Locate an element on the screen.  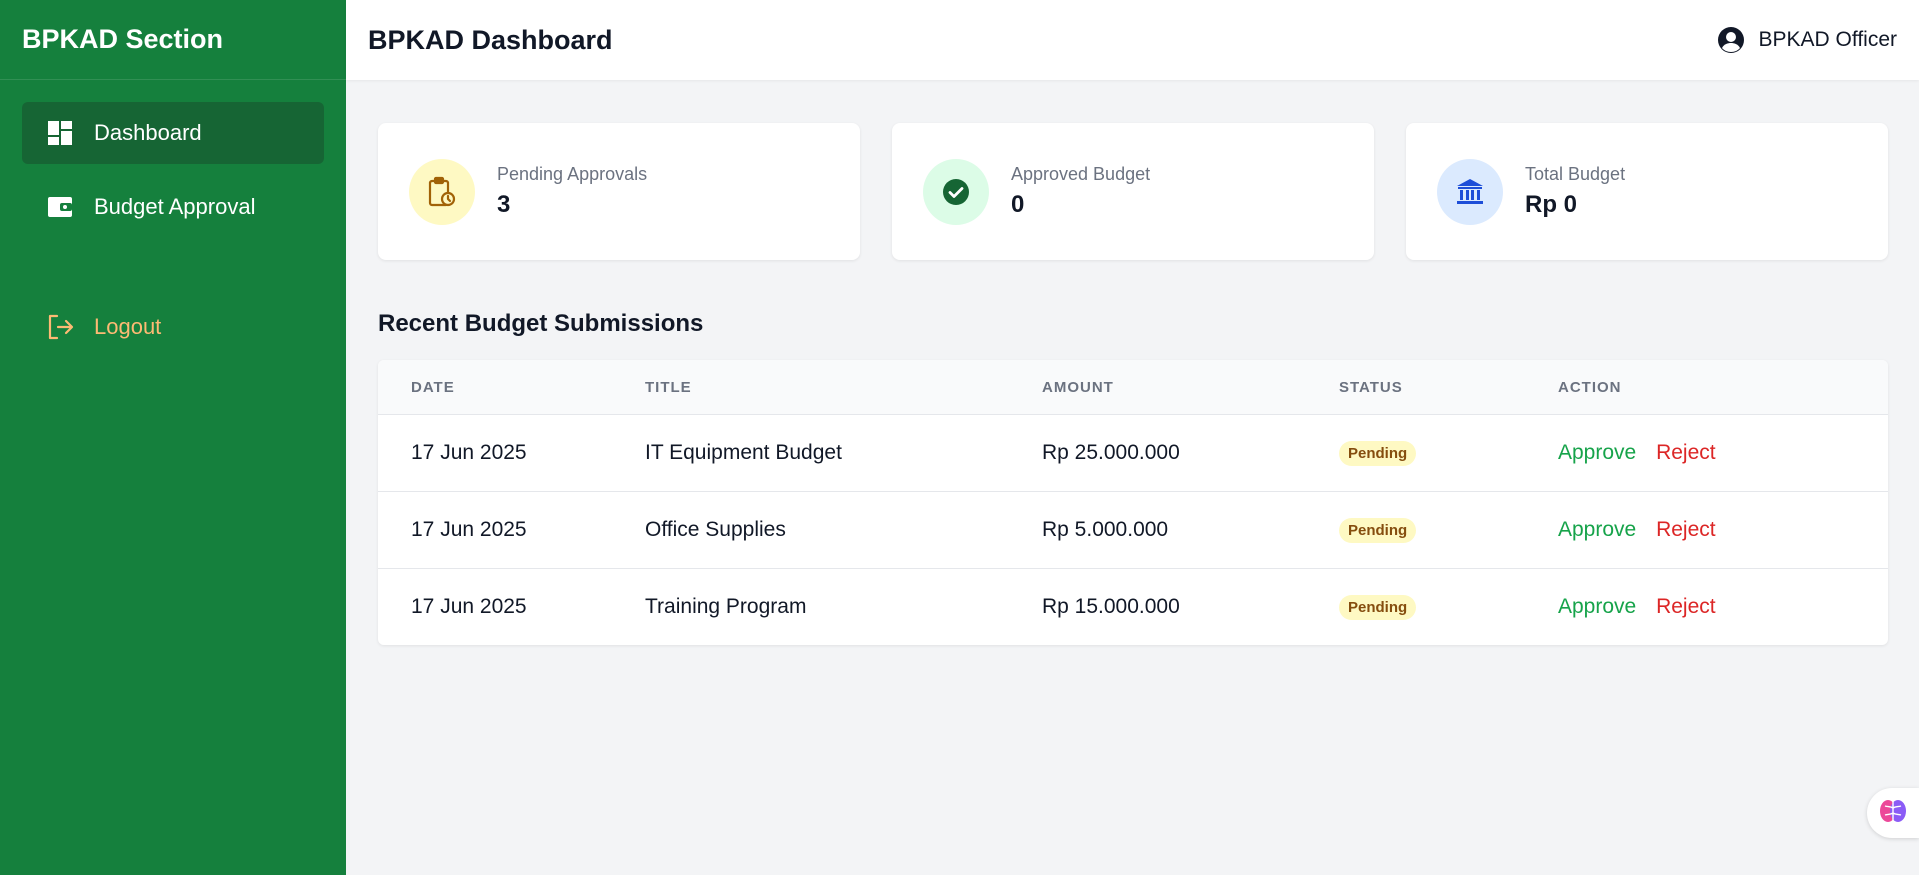
dashboard-icon is located at coordinates (60, 133).